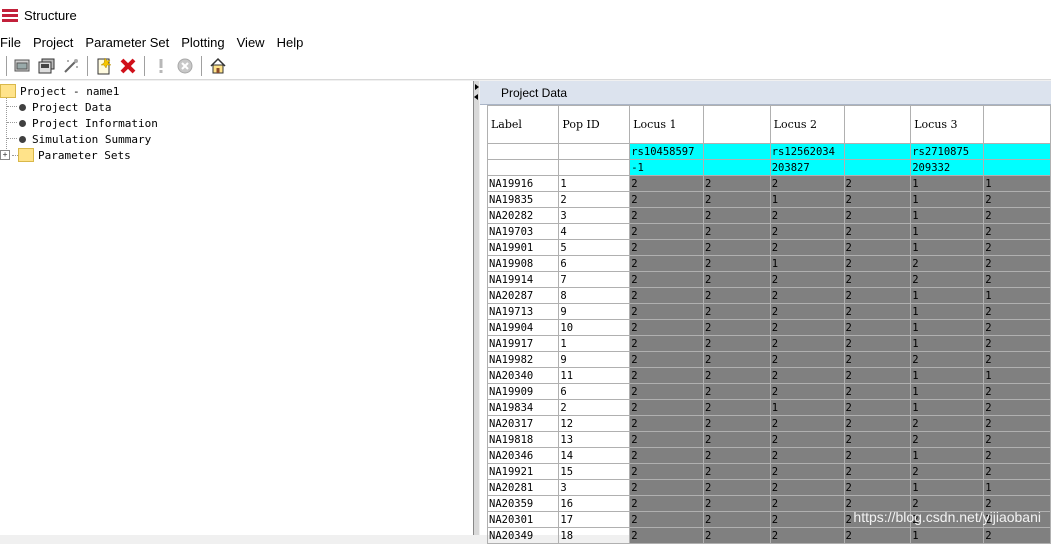 This screenshot has height=544, width=1051. What do you see at coordinates (523, 455) in the screenshot?
I see `table-cell: NA20346` at bounding box center [523, 455].